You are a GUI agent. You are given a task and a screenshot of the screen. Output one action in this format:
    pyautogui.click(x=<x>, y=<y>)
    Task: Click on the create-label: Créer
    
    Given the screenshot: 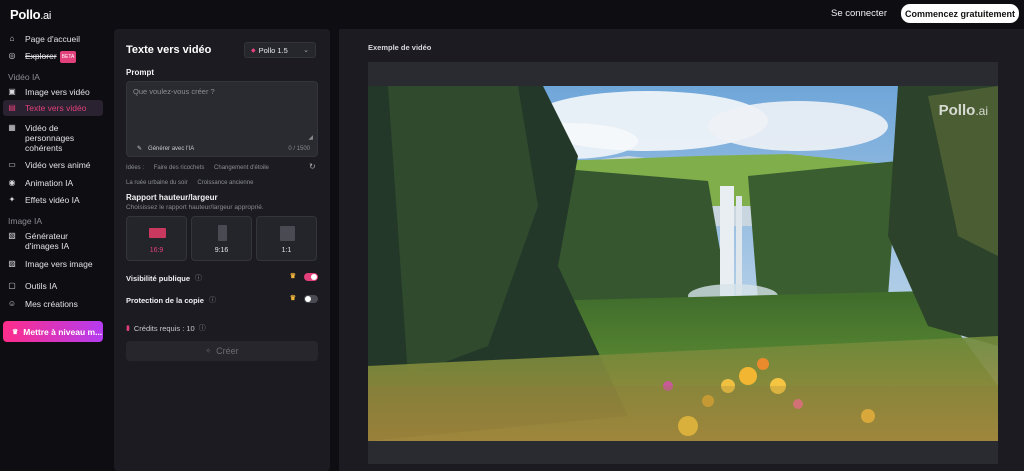 What is the action you would take?
    pyautogui.click(x=227, y=351)
    